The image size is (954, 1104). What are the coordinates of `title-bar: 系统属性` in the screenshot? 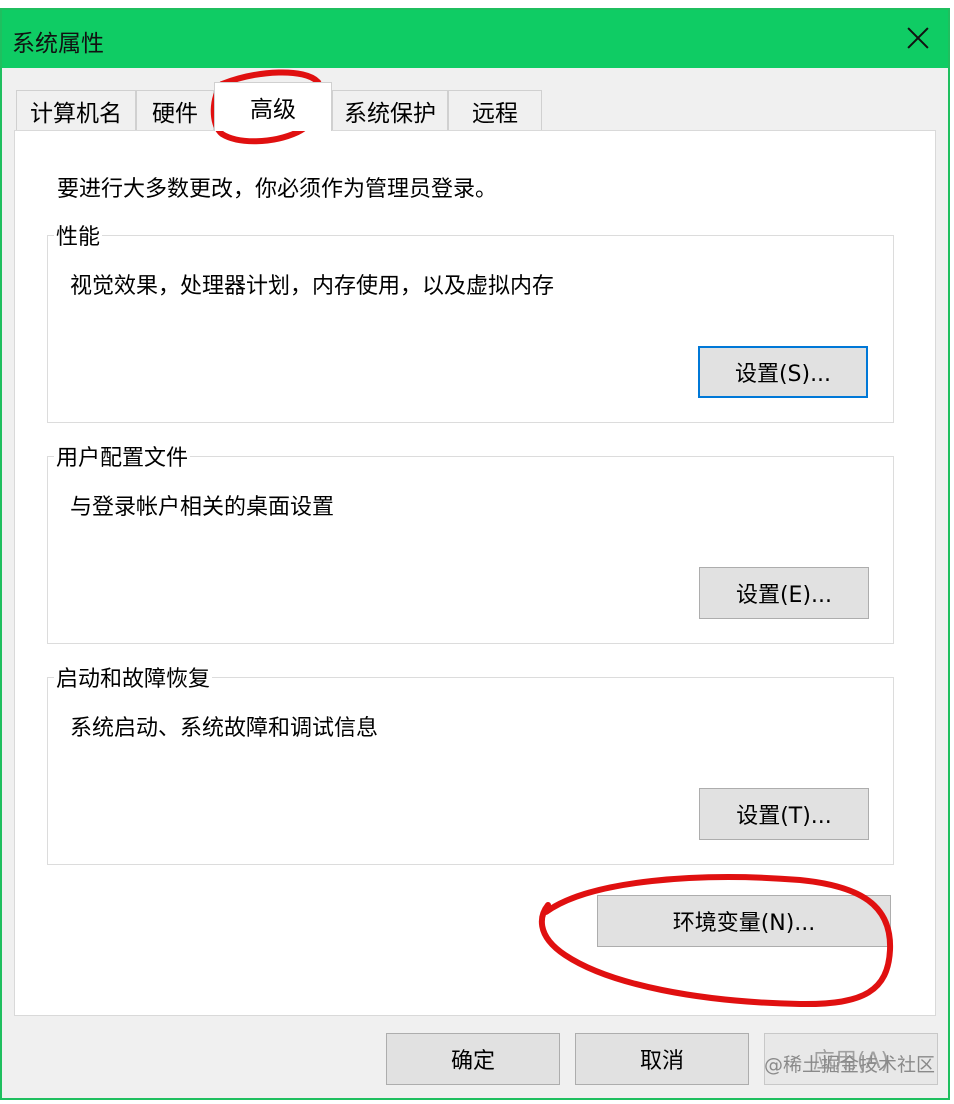 It's located at (475, 39).